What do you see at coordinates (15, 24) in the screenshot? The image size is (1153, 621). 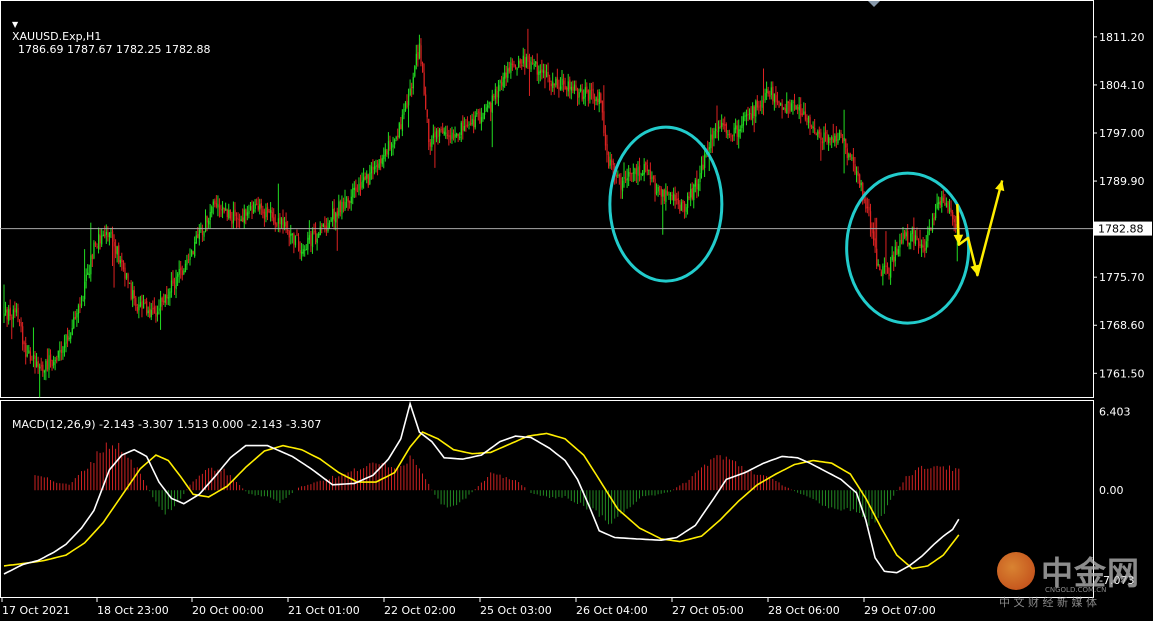 I see `menu-triangle-icon: ▼` at bounding box center [15, 24].